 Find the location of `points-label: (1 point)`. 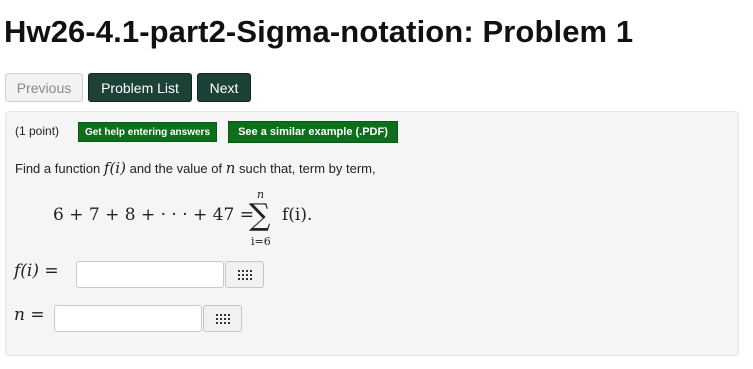

points-label: (1 point) is located at coordinates (37, 131).